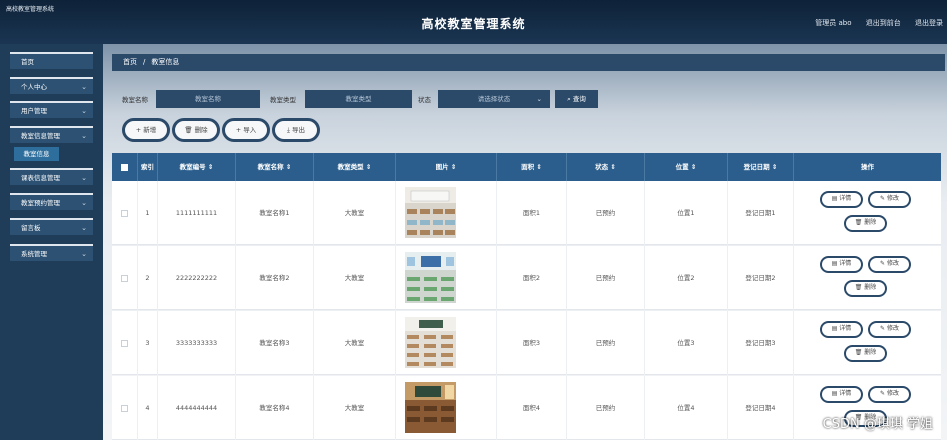 Image resolution: width=947 pixels, height=440 pixels. What do you see at coordinates (146, 130) in the screenshot?
I see `add-button: + 新增` at bounding box center [146, 130].